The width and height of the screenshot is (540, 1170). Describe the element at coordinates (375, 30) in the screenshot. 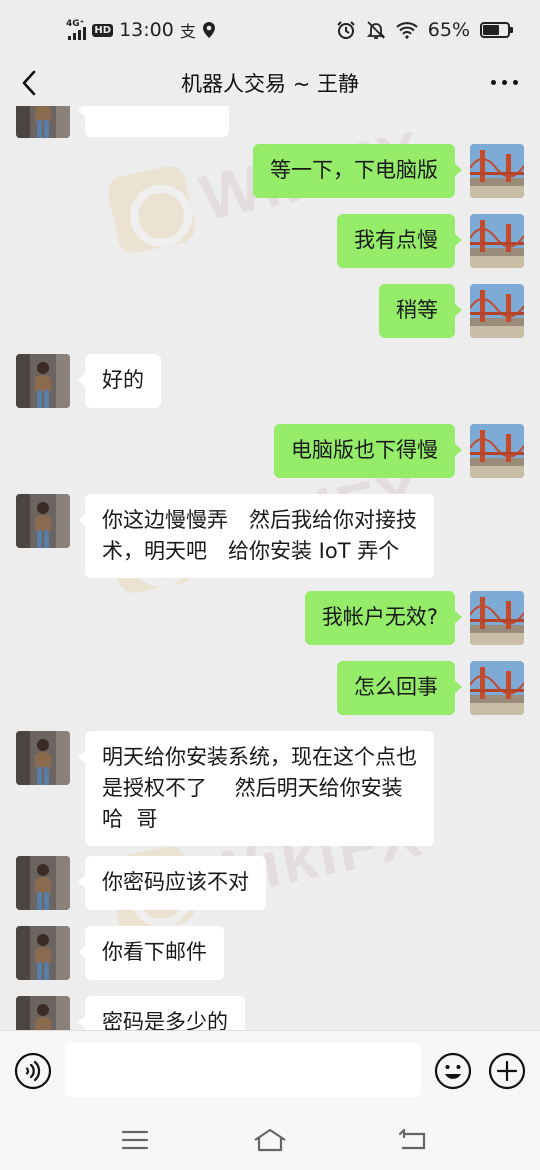

I see `mute-icon` at that location.